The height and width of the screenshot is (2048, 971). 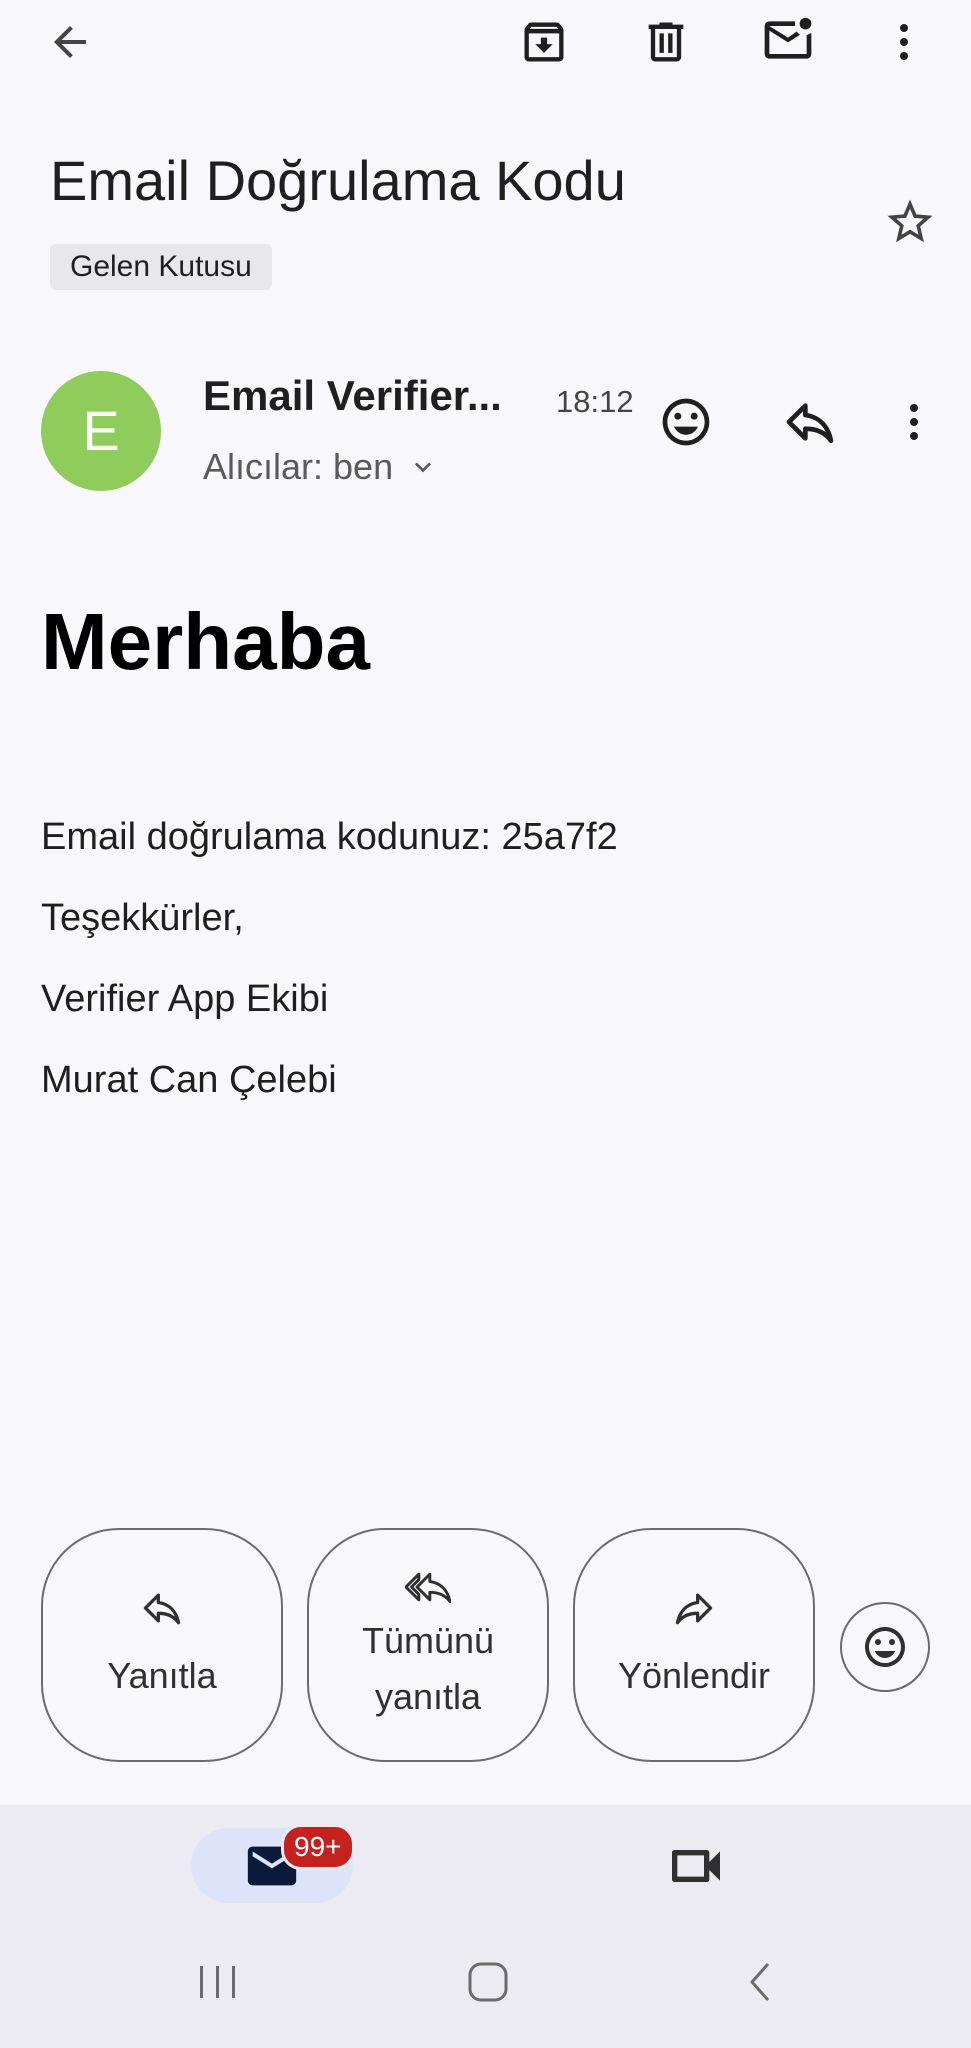 I want to click on reply-button: Yanıtla, so click(x=162, y=1645).